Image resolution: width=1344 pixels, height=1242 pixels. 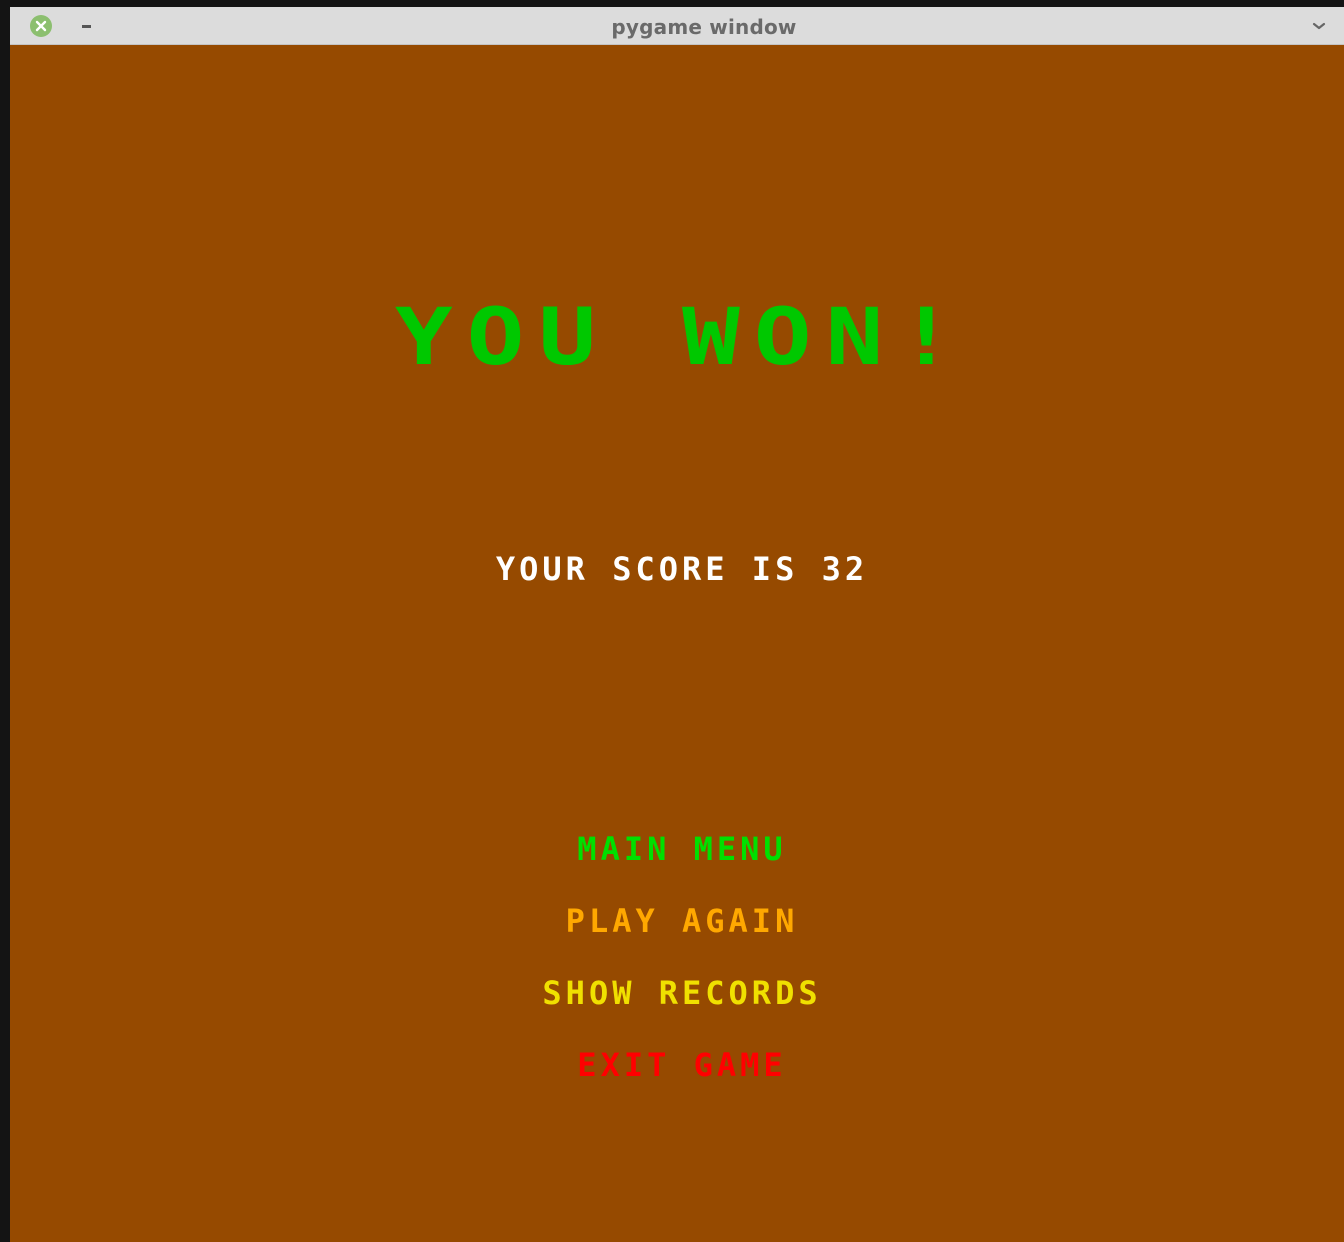 What do you see at coordinates (704, 27) in the screenshot?
I see `window-title: pygame window` at bounding box center [704, 27].